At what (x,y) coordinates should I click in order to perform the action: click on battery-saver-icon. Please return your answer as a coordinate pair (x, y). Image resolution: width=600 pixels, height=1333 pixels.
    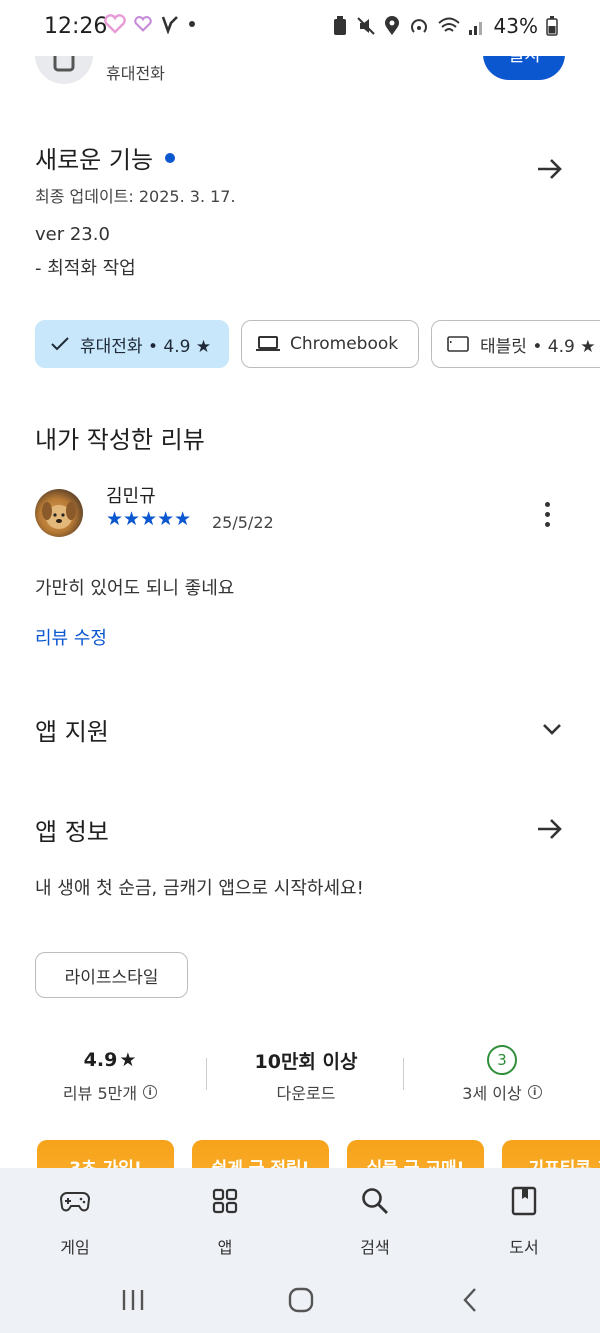
    Looking at the image, I should click on (339, 25).